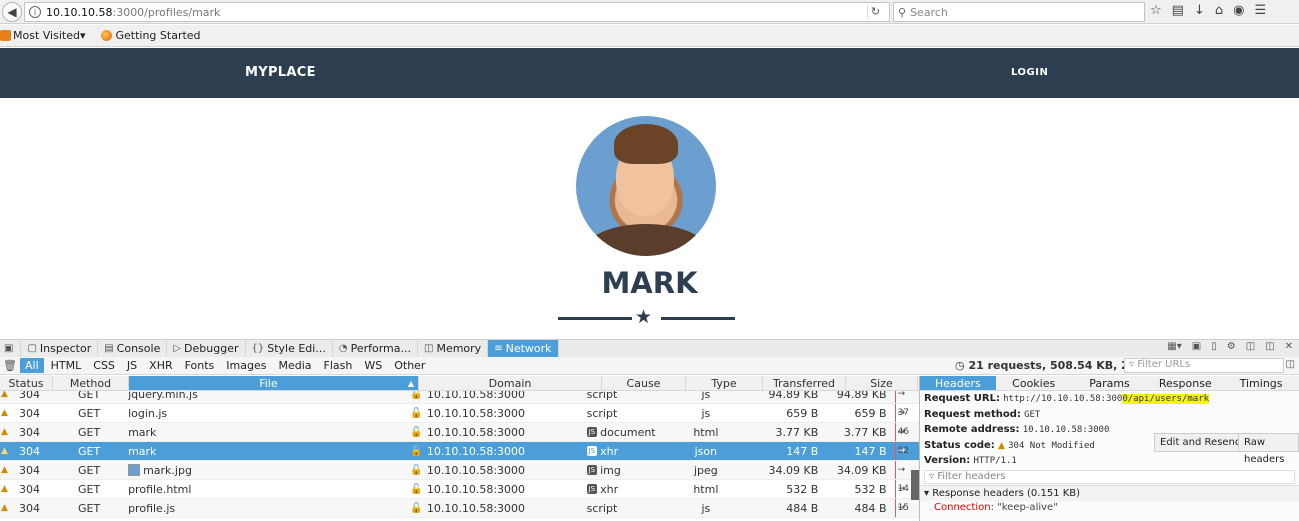  What do you see at coordinates (1133, 364) in the screenshot?
I see `filter-icon: ▿` at bounding box center [1133, 364].